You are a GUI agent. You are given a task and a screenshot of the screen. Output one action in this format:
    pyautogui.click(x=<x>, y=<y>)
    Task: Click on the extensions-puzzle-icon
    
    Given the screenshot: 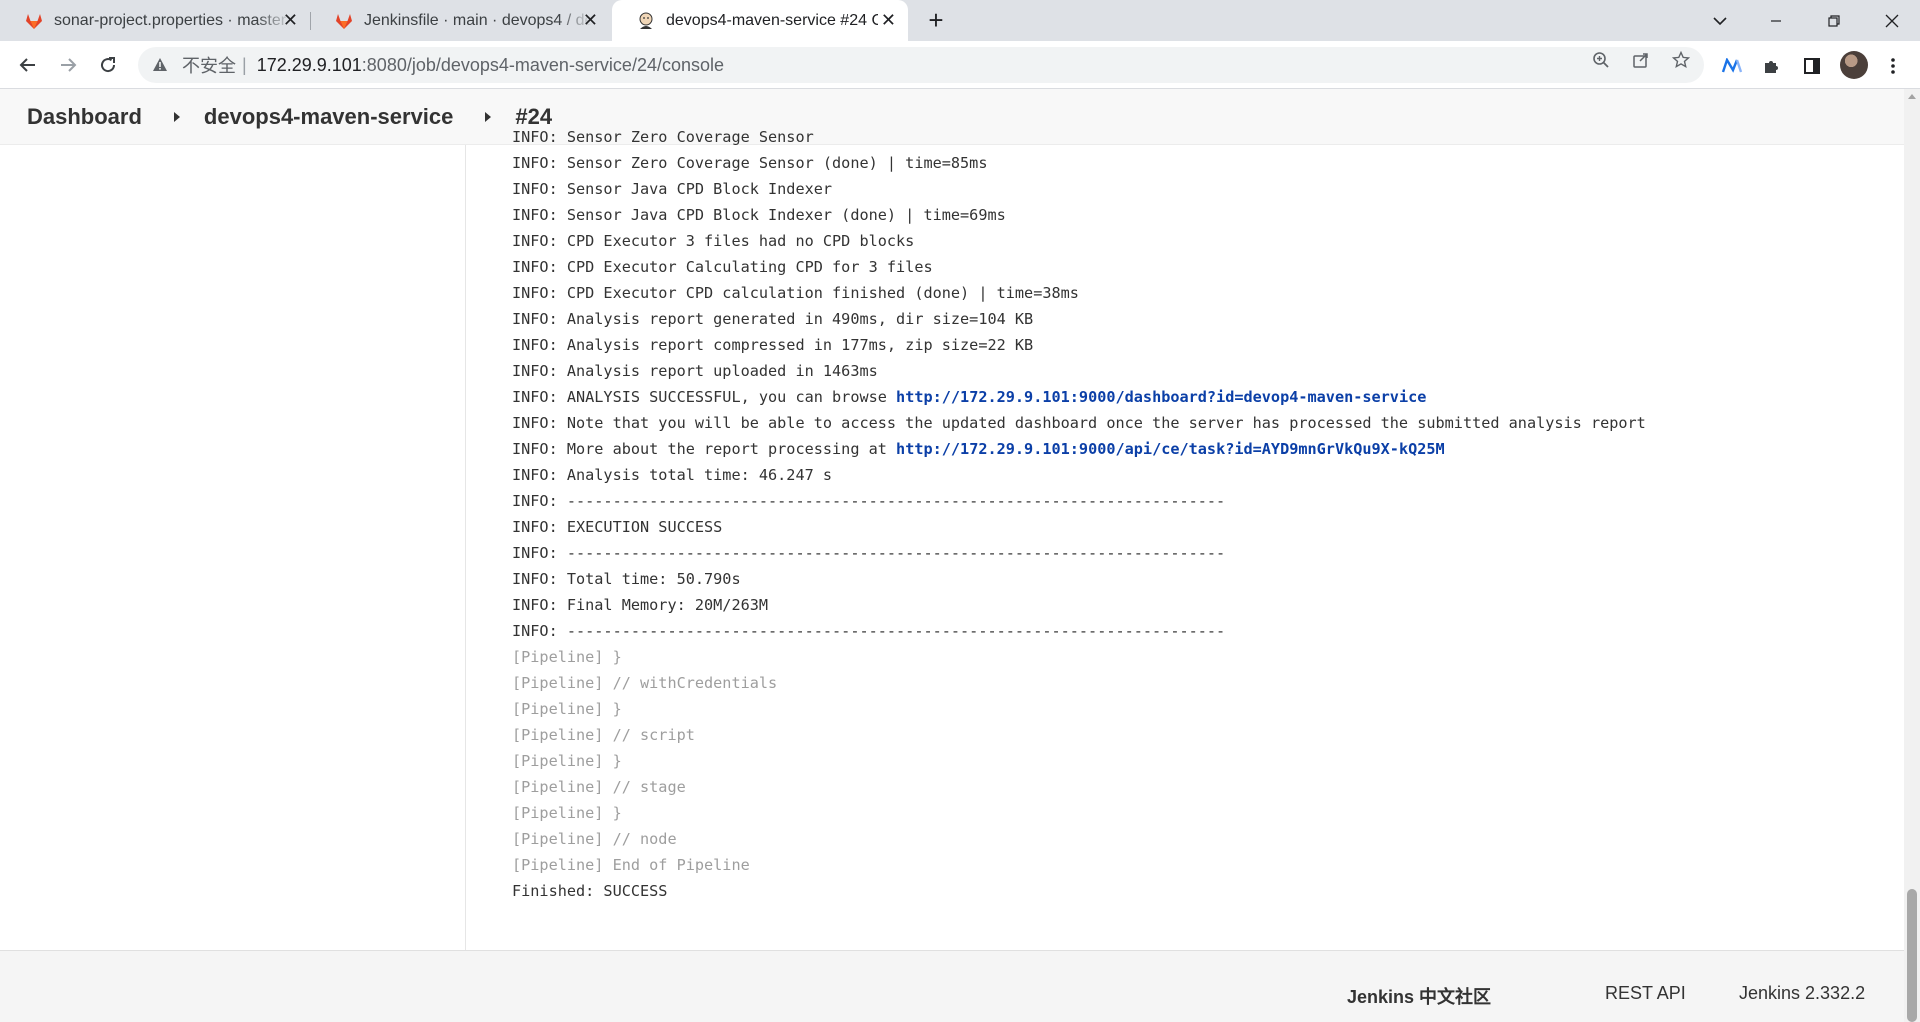 What is the action you would take?
    pyautogui.click(x=1772, y=66)
    